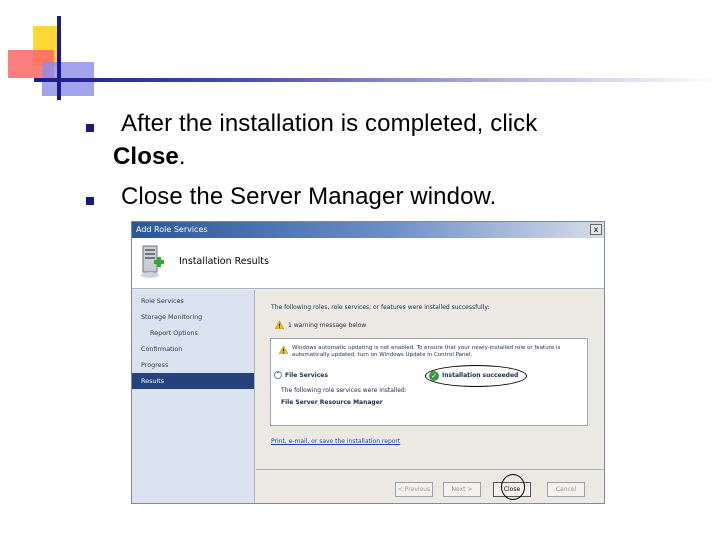  Describe the element at coordinates (193, 333) in the screenshot. I see `nav-item-report-options: Report Options` at that location.